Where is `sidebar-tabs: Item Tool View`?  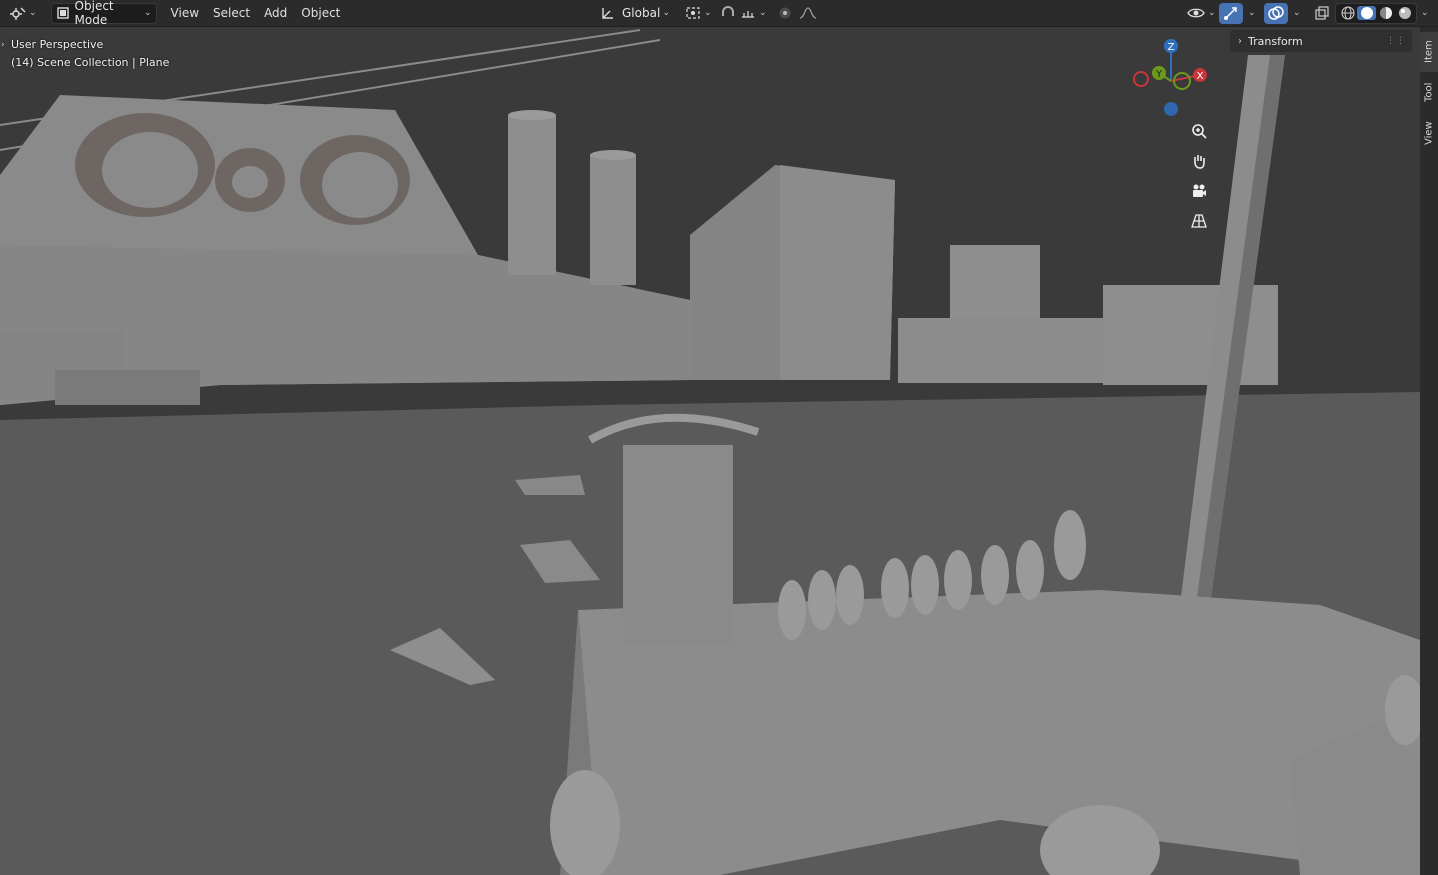
sidebar-tabs: Item Tool View is located at coordinates (1429, 451).